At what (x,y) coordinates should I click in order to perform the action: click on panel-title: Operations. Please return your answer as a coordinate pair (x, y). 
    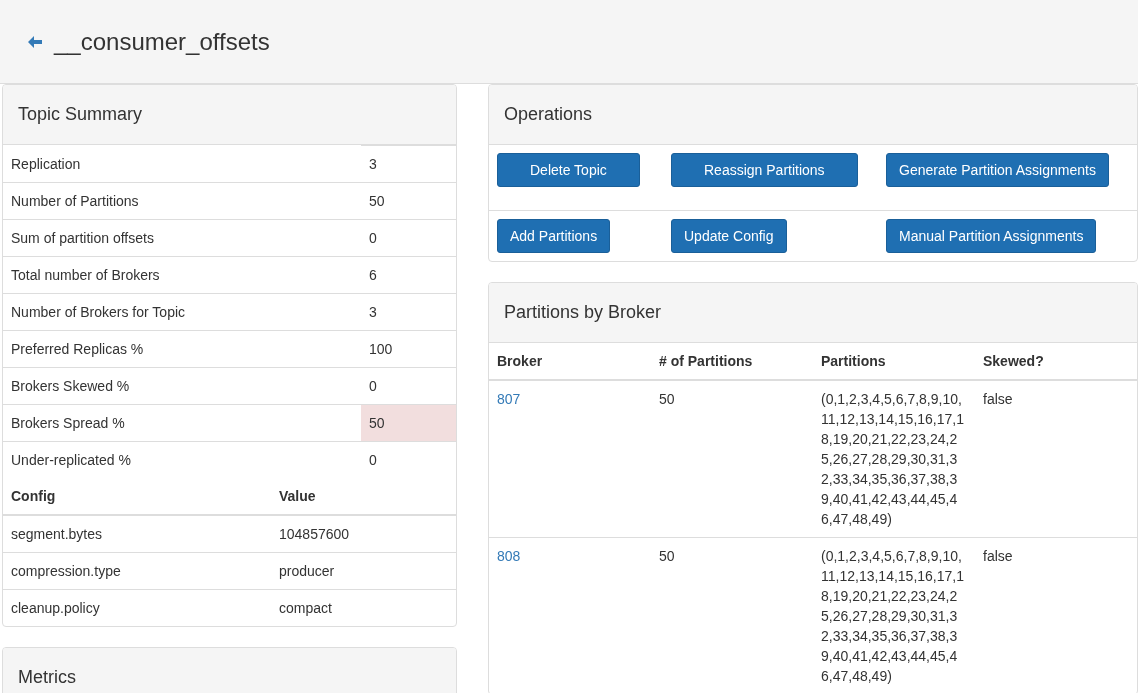
    Looking at the image, I should click on (548, 114).